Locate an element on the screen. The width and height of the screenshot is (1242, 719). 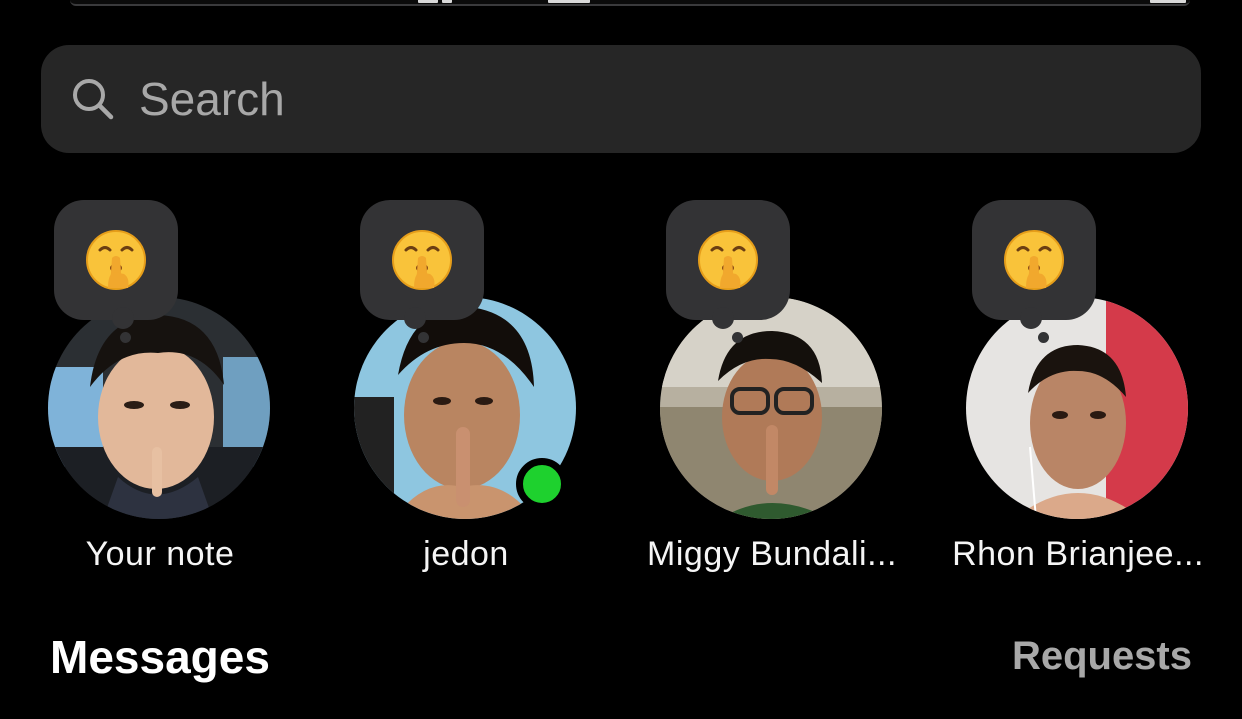
note-name: jedon is located at coordinates (466, 554).